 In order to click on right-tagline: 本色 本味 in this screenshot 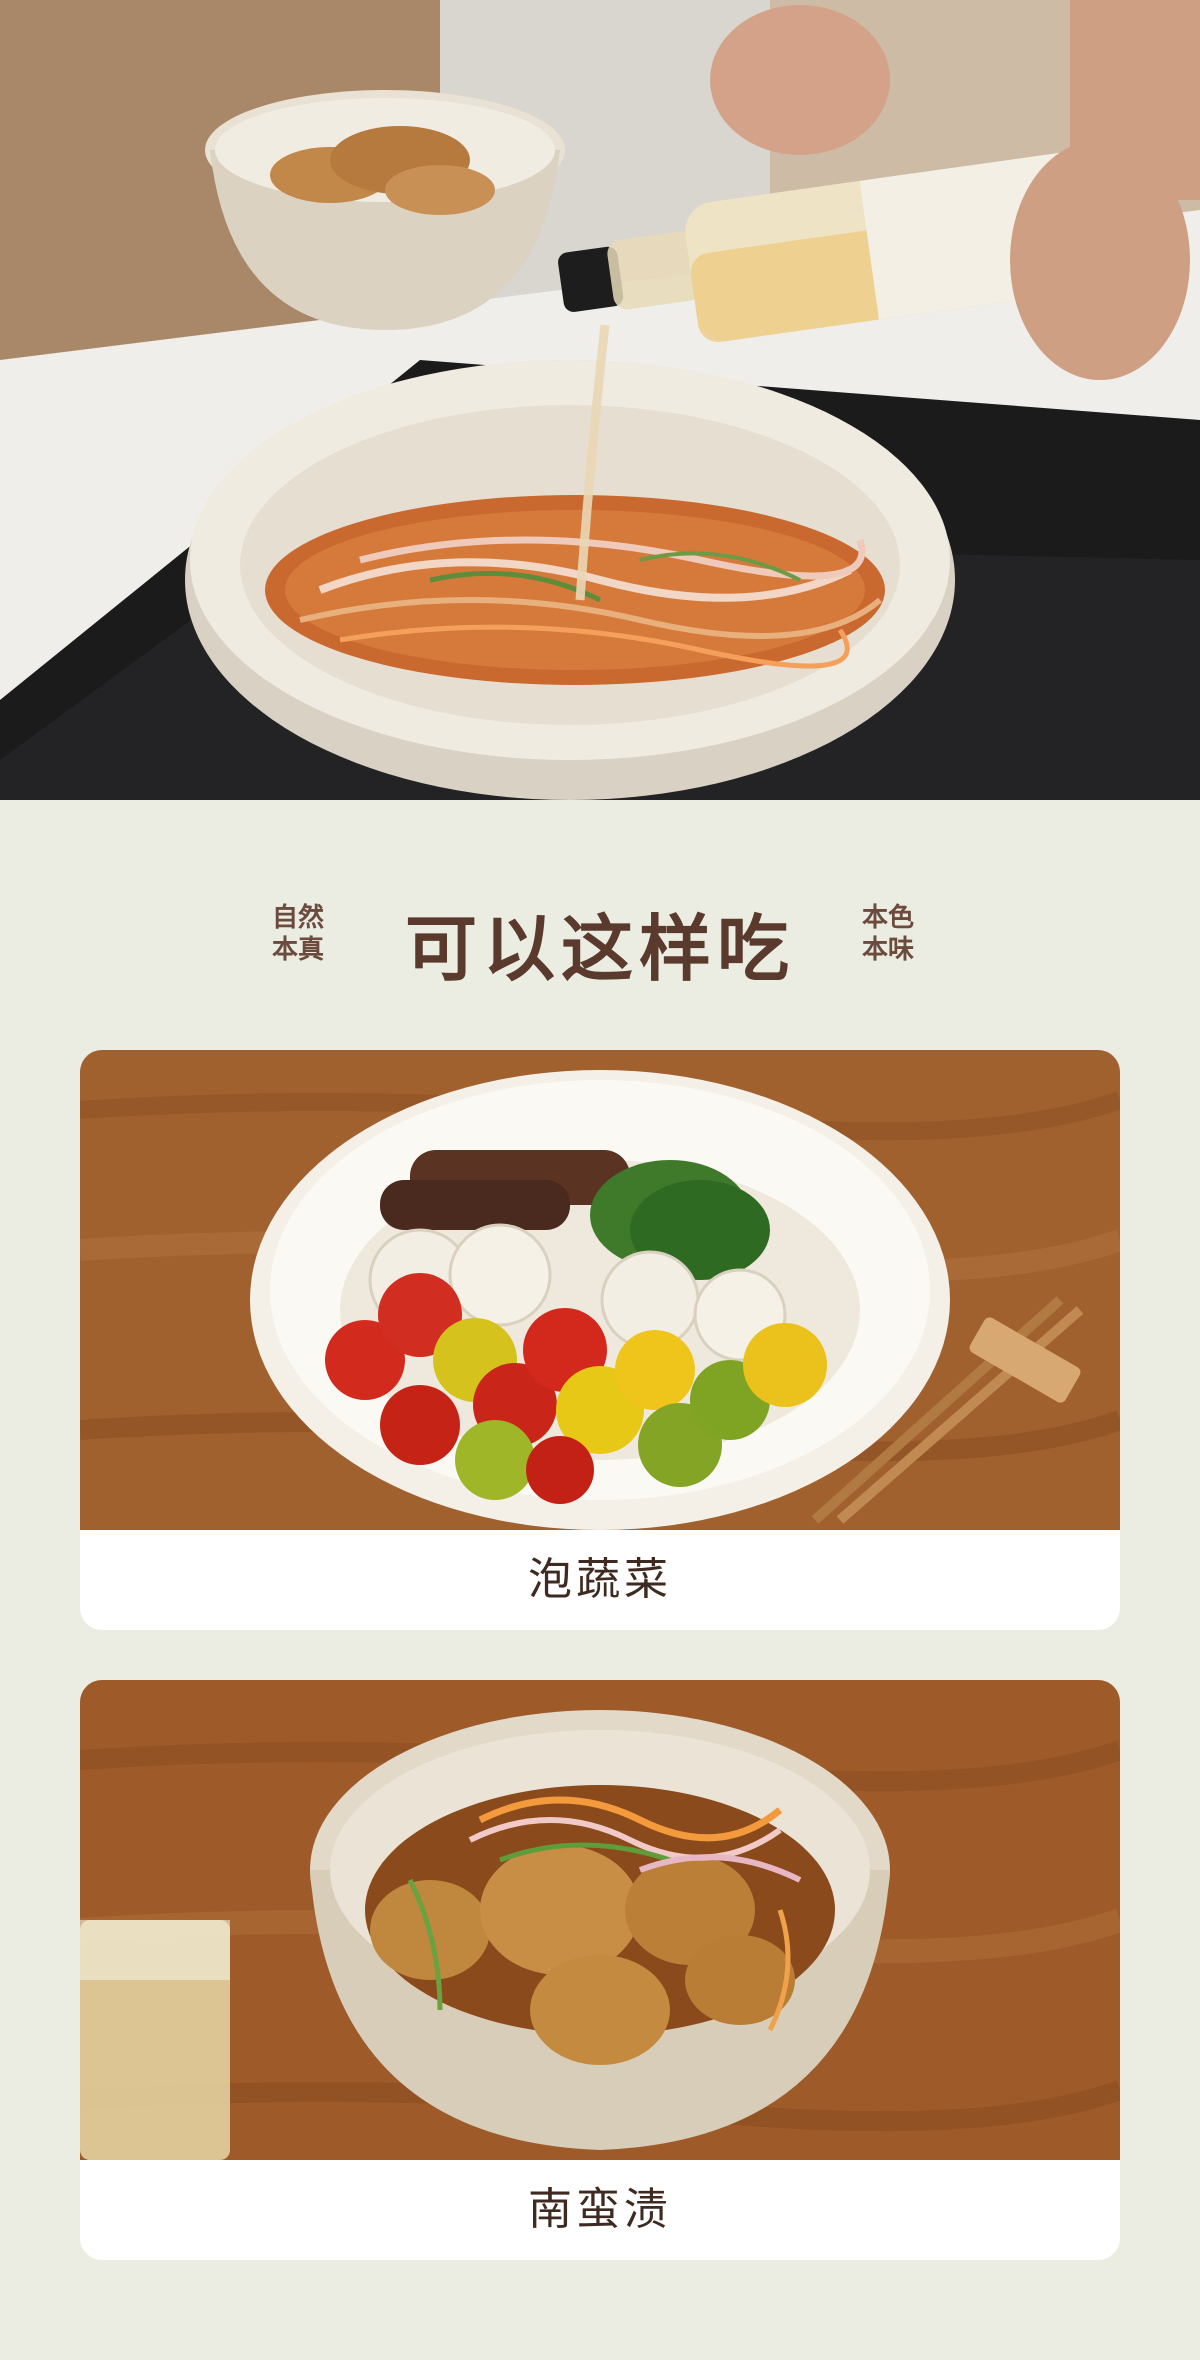, I will do `click(888, 934)`.